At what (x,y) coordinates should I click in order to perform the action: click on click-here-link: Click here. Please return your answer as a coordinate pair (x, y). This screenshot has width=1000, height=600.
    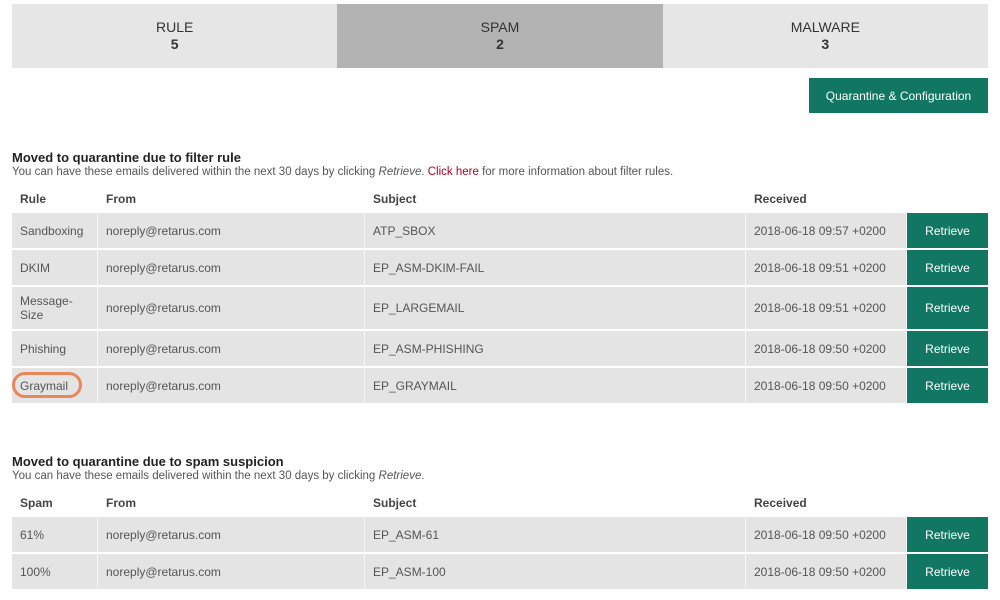
    Looking at the image, I should click on (453, 172).